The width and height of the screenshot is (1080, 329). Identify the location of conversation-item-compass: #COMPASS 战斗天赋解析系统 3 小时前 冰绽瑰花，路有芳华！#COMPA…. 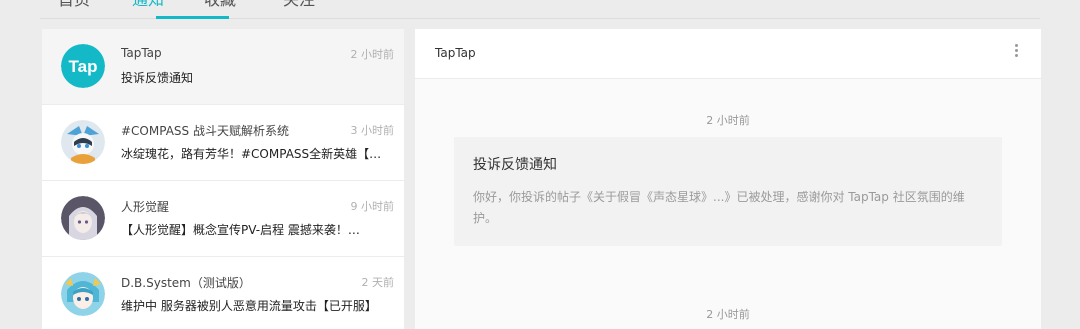
(223, 143).